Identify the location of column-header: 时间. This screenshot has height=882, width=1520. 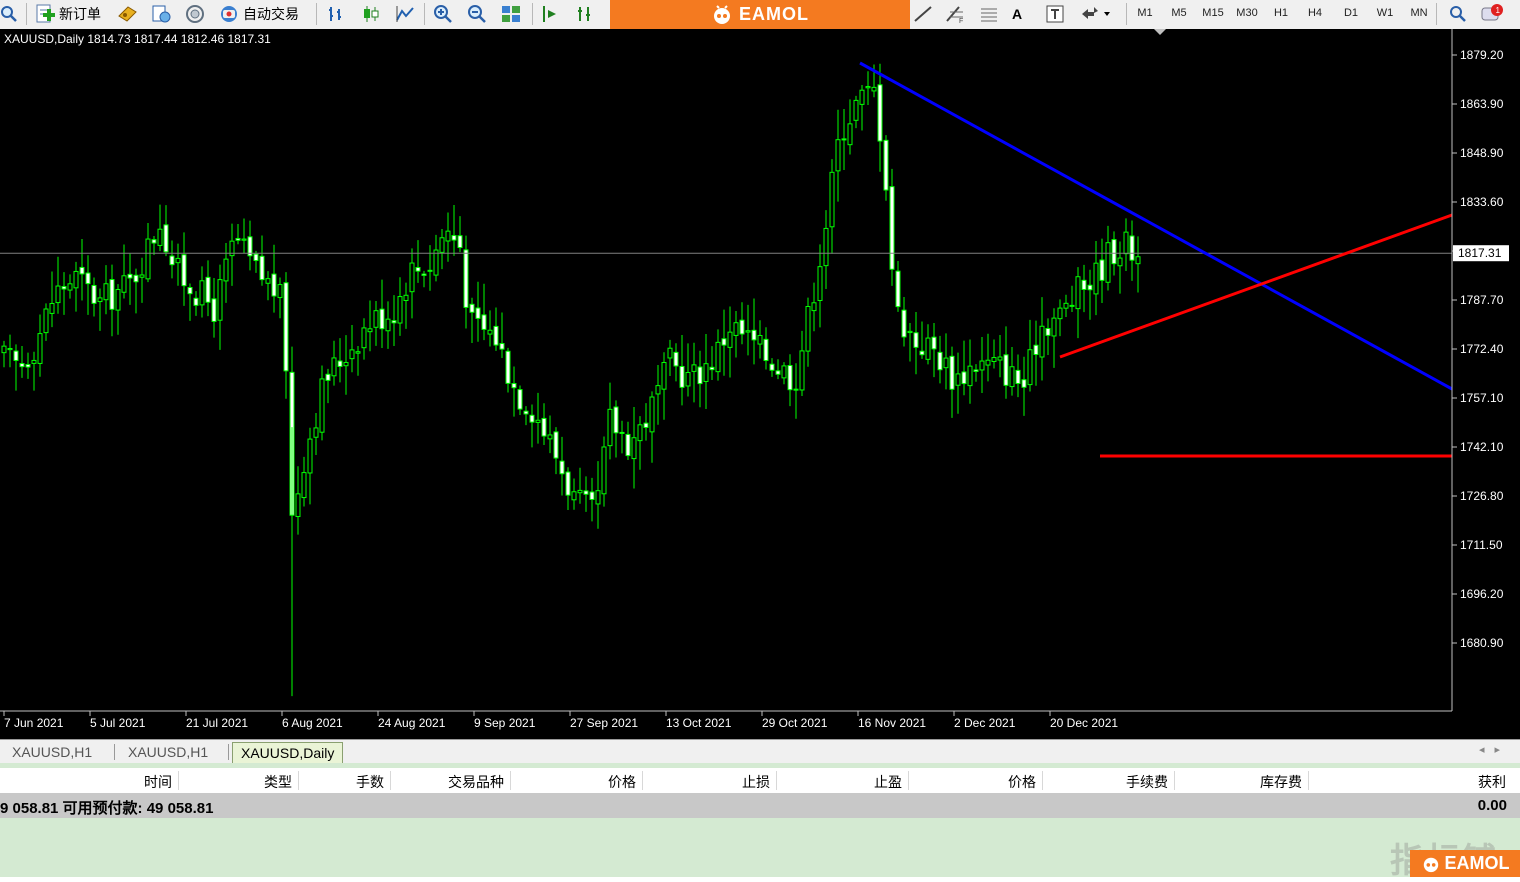
(158, 782).